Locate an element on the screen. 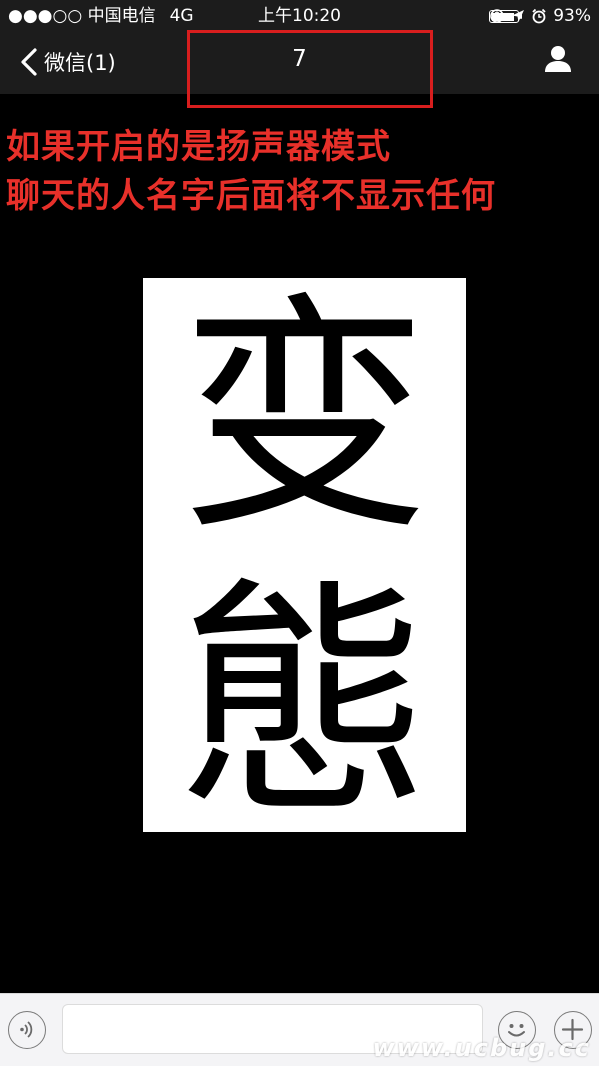 This screenshot has height=1066, width=599. person-icon is located at coordinates (558, 59).